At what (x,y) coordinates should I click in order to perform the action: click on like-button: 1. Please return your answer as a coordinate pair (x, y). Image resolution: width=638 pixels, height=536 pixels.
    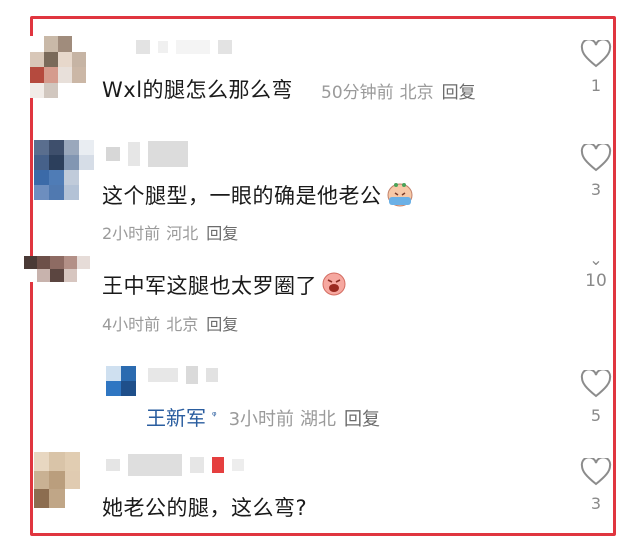
    Looking at the image, I should click on (596, 67).